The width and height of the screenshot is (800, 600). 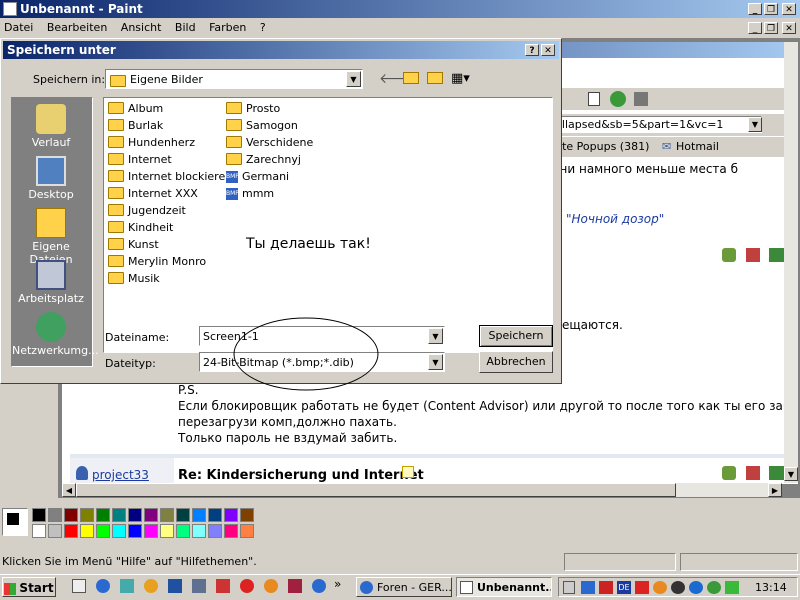 What do you see at coordinates (51, 237) in the screenshot?
I see `place-eigene-dateien: Eigene Dateien` at bounding box center [51, 237].